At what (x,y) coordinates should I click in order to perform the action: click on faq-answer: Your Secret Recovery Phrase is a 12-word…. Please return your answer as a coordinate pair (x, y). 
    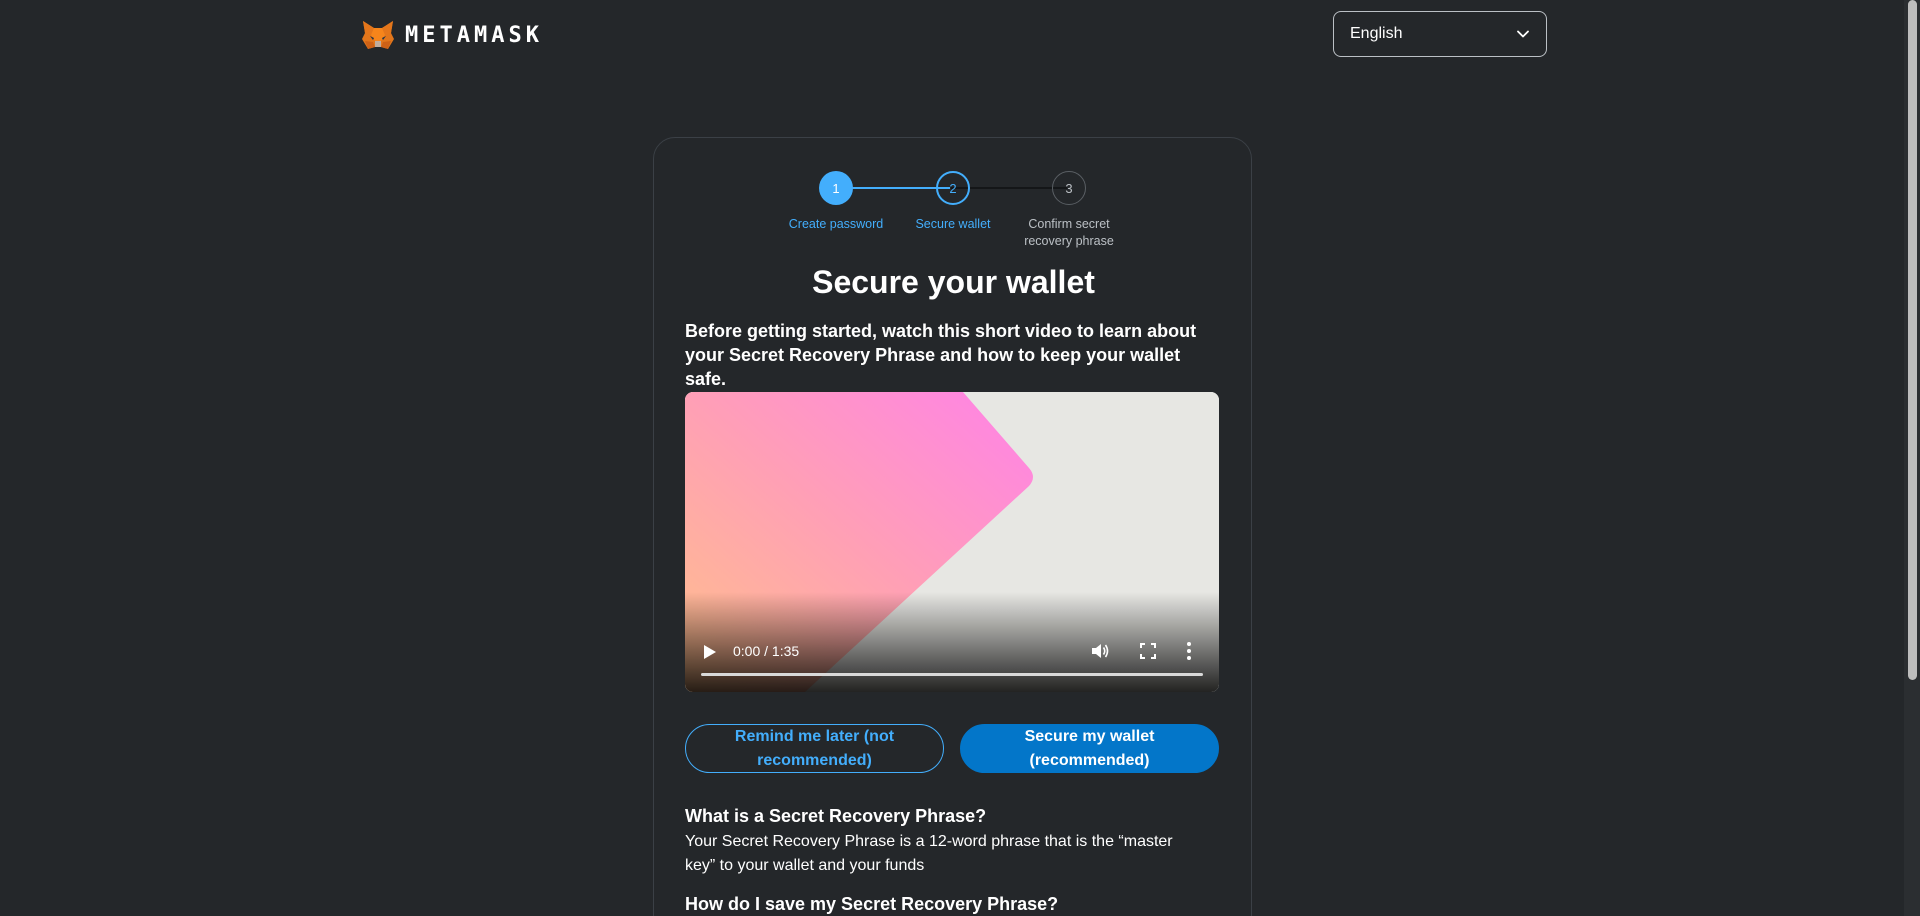
    Looking at the image, I should click on (929, 853).